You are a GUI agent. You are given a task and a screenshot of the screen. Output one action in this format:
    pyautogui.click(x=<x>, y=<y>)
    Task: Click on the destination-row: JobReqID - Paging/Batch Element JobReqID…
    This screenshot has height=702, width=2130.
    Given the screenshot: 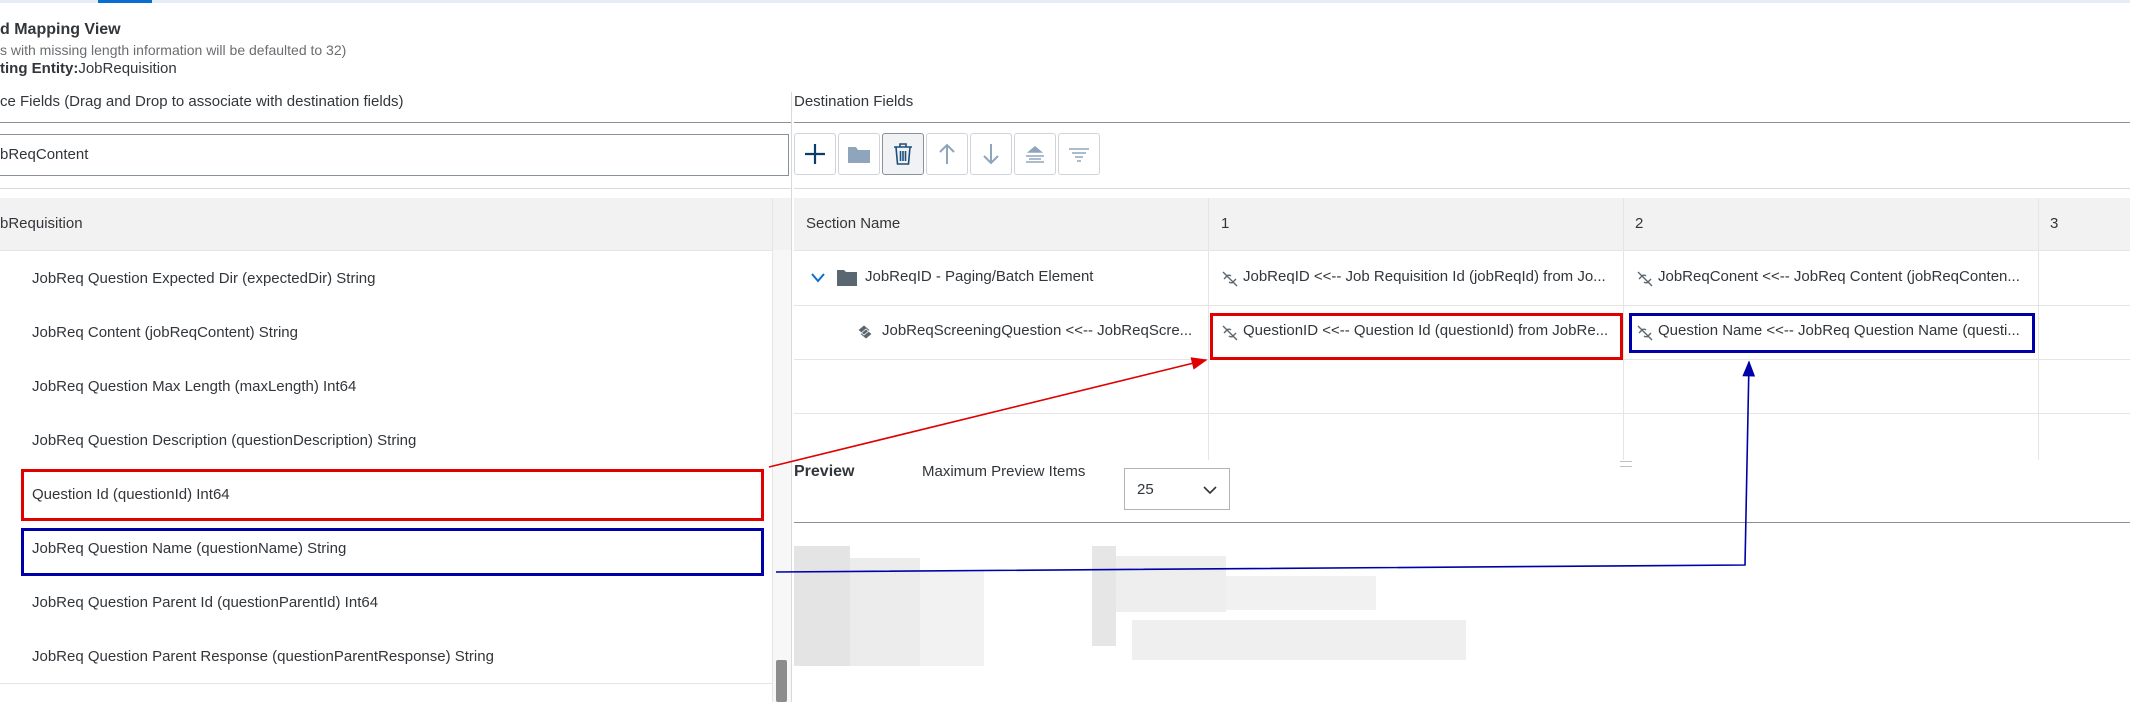 What is the action you would take?
    pyautogui.click(x=1462, y=278)
    